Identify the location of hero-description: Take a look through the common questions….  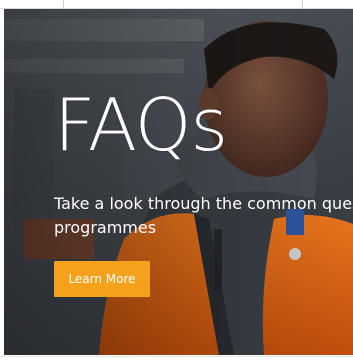
(203, 216).